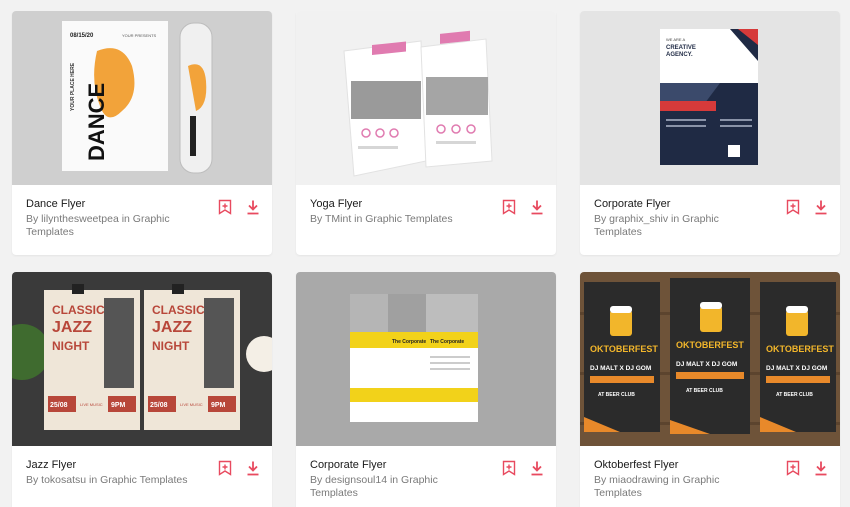 This screenshot has height=507, width=850. Describe the element at coordinates (139, 35) in the screenshot. I see `thumb-text: YOUR PRESENTS` at that location.